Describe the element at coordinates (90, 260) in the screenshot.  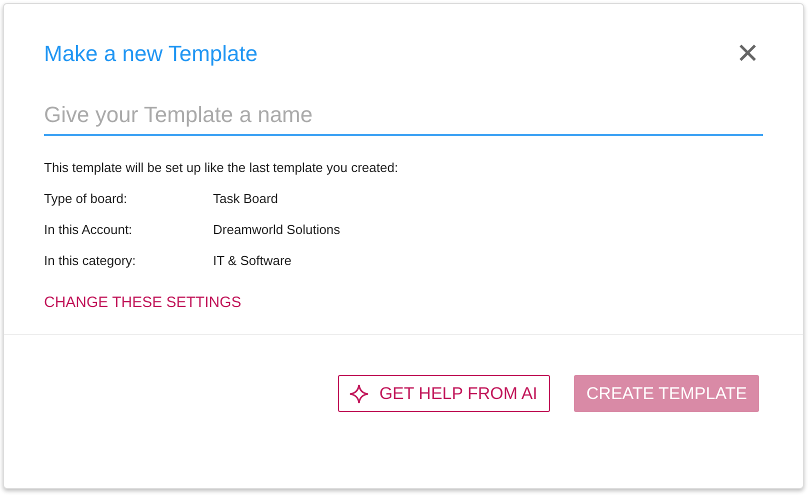
I see `setting-label: In this category:` at that location.